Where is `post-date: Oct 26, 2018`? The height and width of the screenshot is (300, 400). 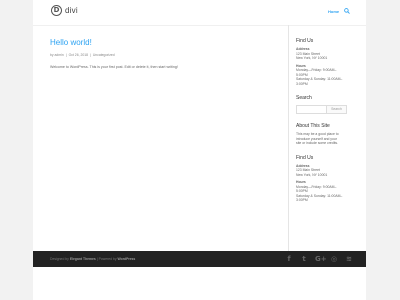
post-date: Oct 26, 2018 is located at coordinates (78, 55).